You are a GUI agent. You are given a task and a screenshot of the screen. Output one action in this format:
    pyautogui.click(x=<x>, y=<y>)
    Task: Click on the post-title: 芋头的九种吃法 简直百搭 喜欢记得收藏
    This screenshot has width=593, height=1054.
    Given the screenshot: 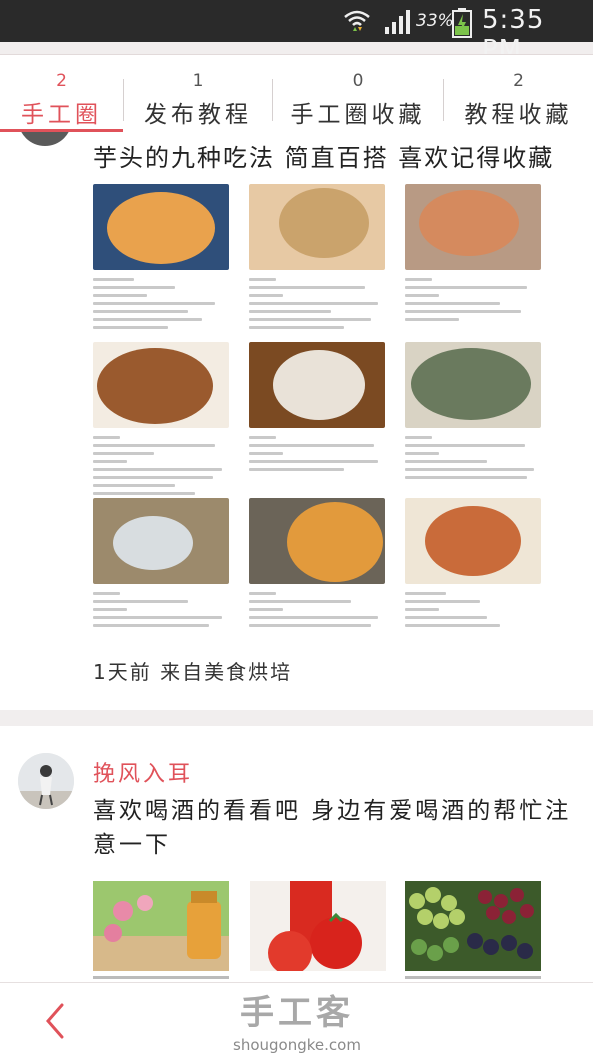 What is the action you would take?
    pyautogui.click(x=323, y=155)
    